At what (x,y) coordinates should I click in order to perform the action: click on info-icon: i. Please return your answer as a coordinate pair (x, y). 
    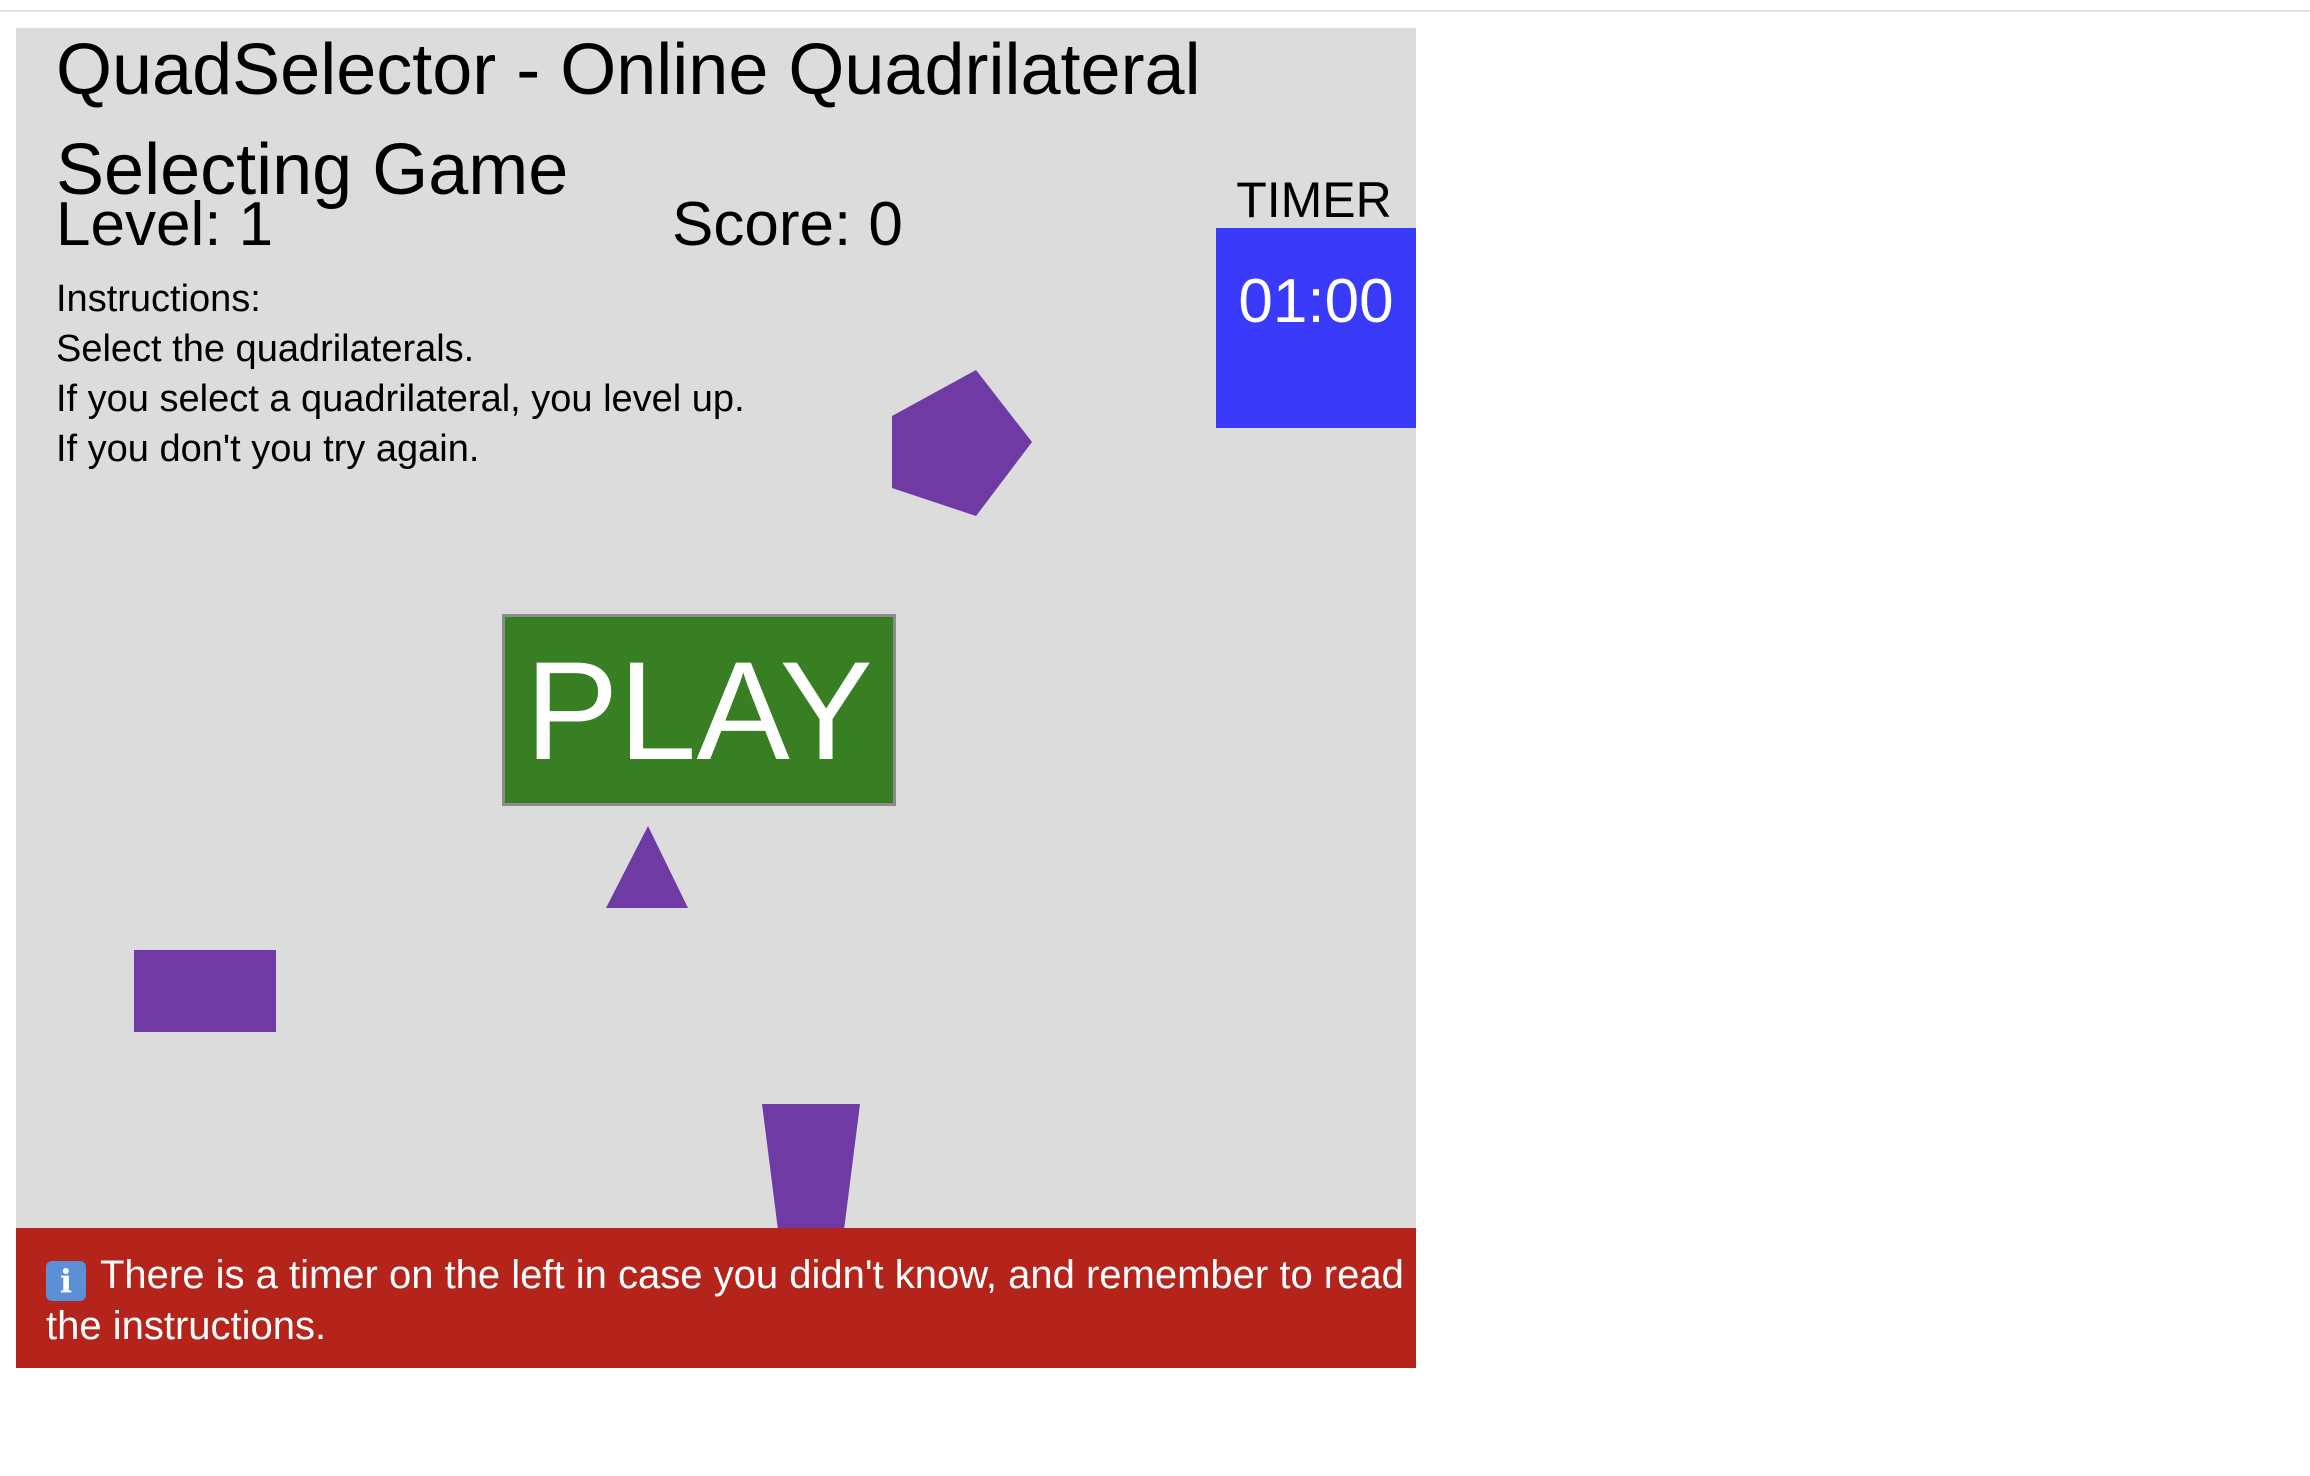
    Looking at the image, I should click on (66, 1281).